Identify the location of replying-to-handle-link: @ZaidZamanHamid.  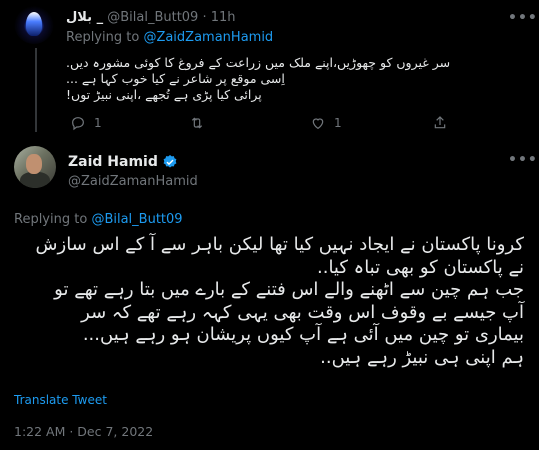
(208, 37).